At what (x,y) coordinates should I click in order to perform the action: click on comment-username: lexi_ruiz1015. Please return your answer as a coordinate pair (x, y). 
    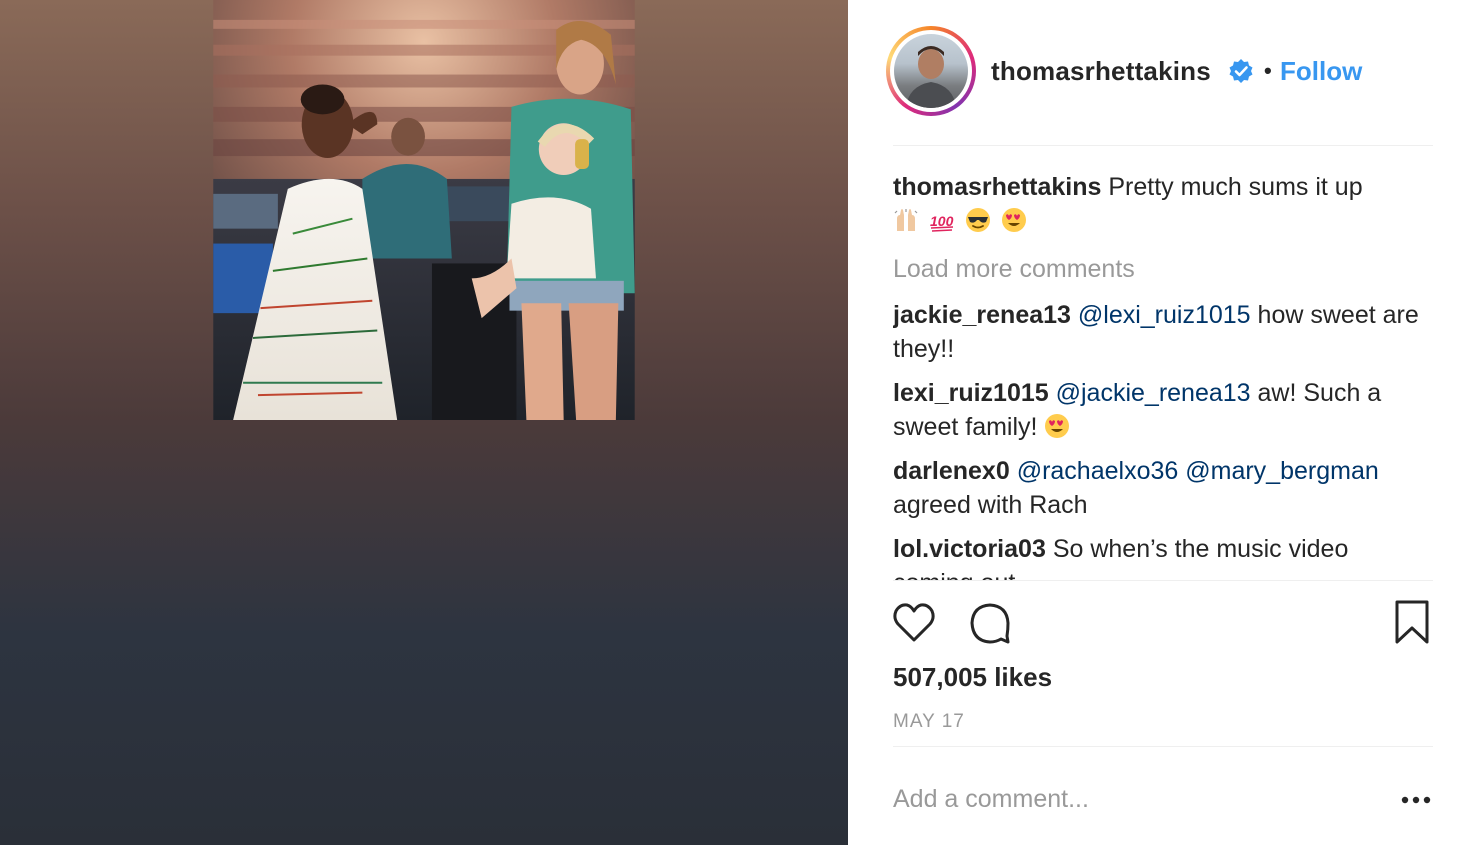
    Looking at the image, I should click on (971, 393).